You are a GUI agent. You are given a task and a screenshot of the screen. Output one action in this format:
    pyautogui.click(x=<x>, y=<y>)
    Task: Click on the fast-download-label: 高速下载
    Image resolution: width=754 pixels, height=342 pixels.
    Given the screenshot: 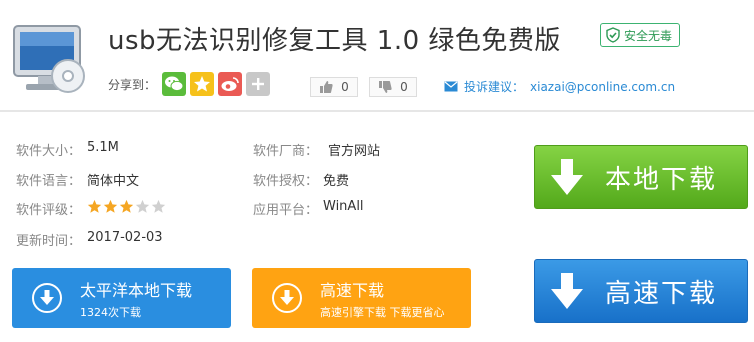 What is the action you would take?
    pyautogui.click(x=661, y=293)
    